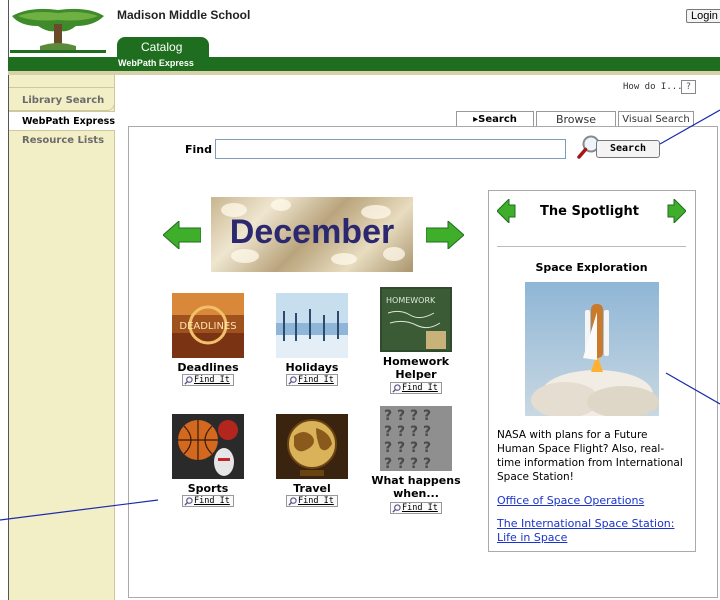  What do you see at coordinates (445, 235) in the screenshot?
I see `next-arrow-icon` at bounding box center [445, 235].